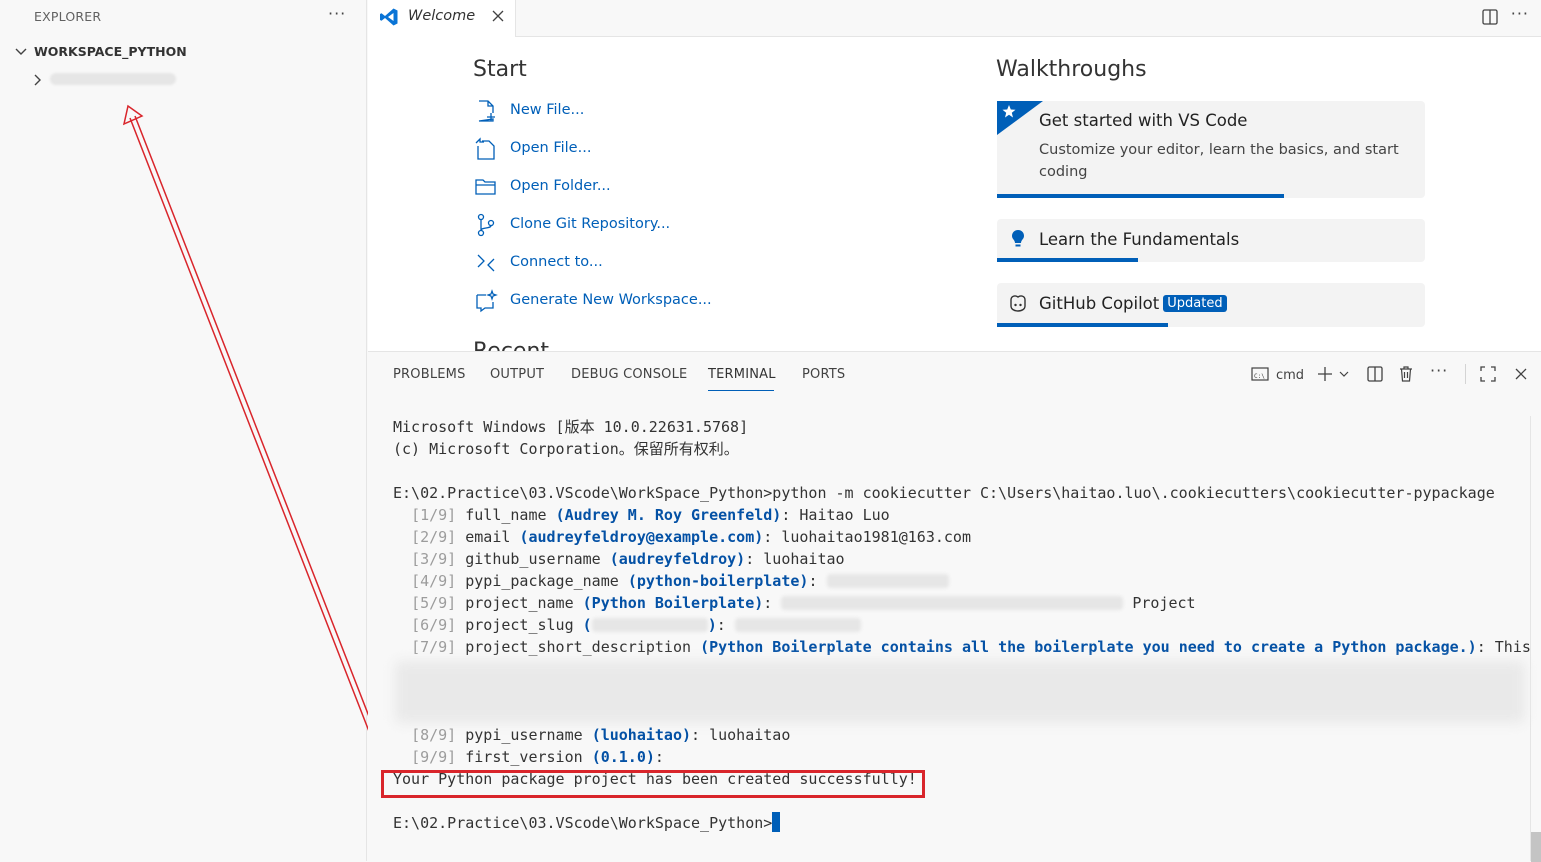 This screenshot has width=1541, height=862. Describe the element at coordinates (629, 374) in the screenshot. I see `tab-debug-console: DEBUG CONSOLE` at that location.